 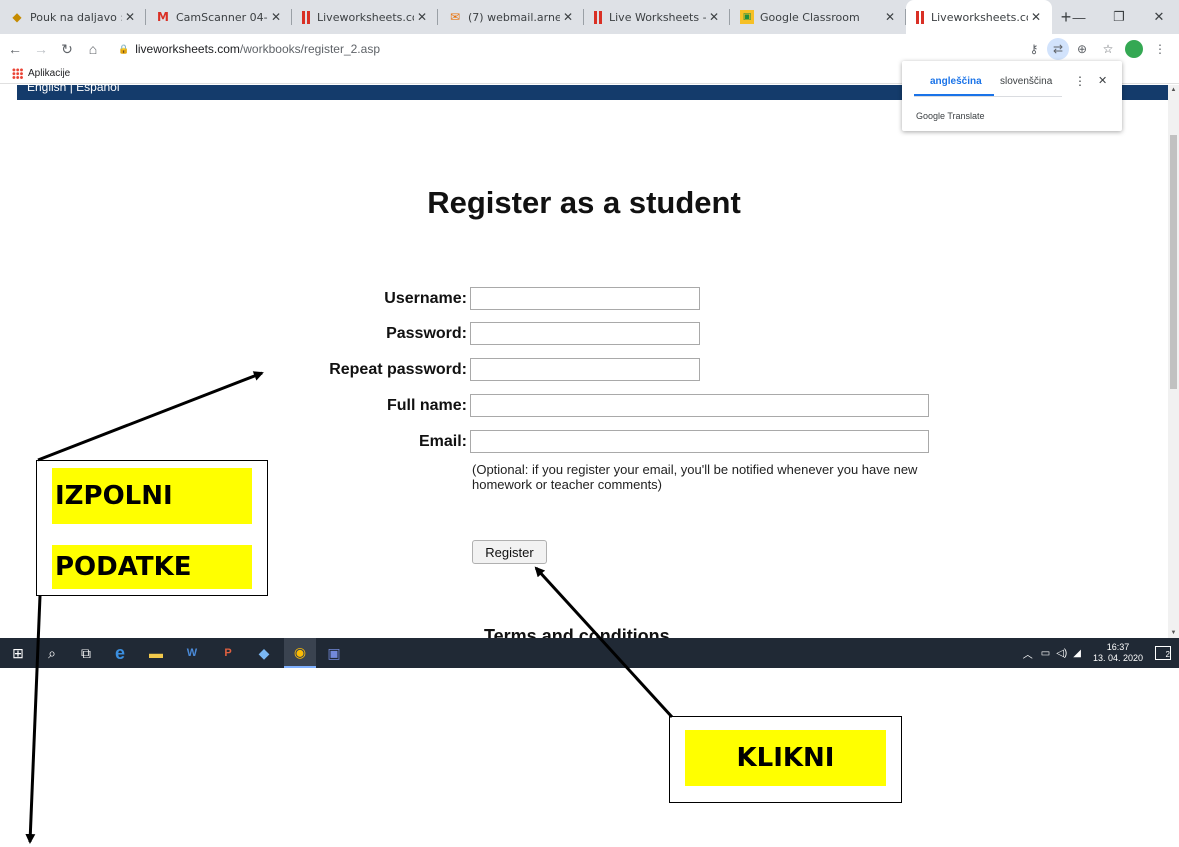 I want to click on password-row: Password:, so click(x=505, y=333).